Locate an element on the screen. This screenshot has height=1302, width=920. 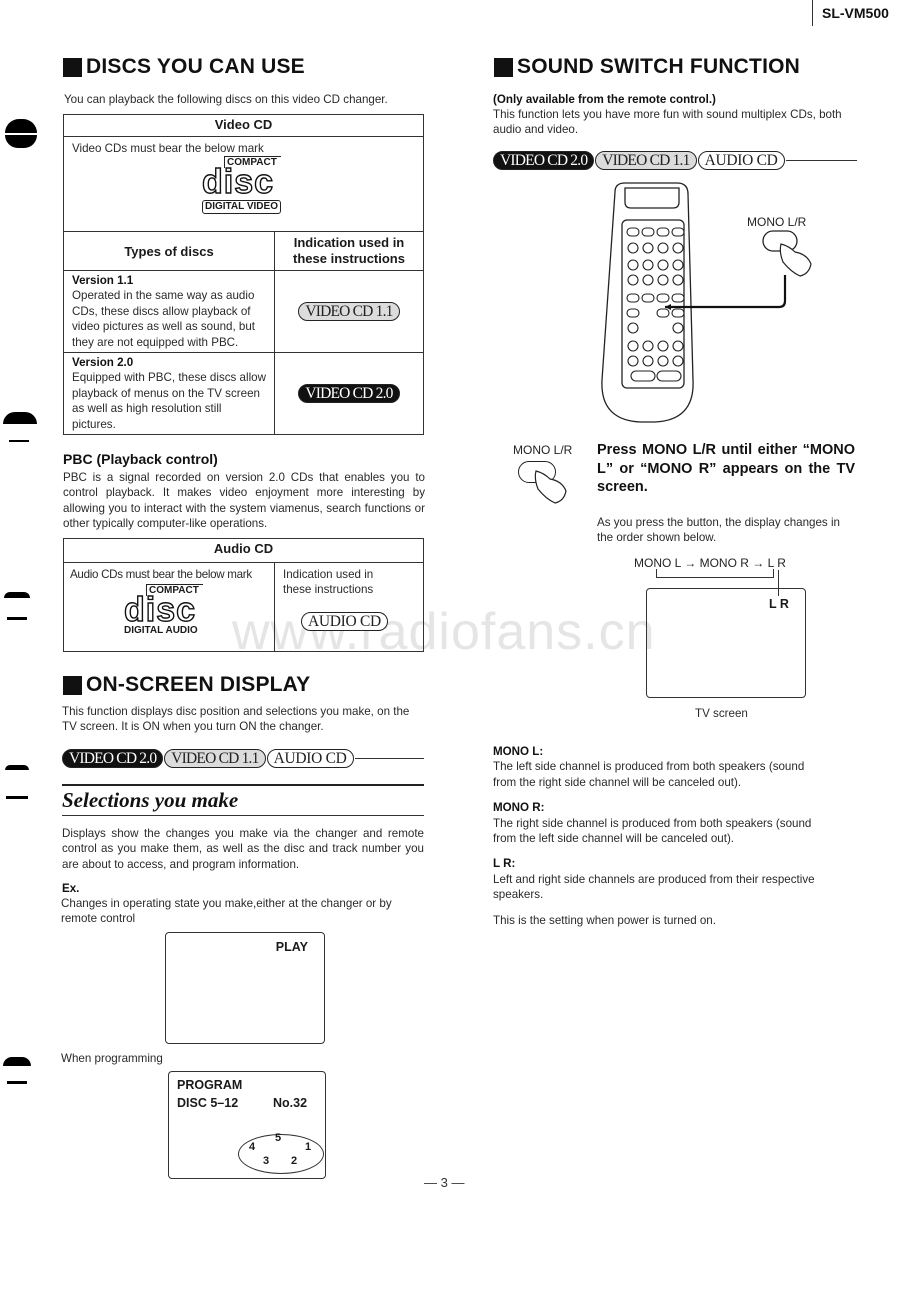
selections-divider-top is located at coordinates (243, 785).